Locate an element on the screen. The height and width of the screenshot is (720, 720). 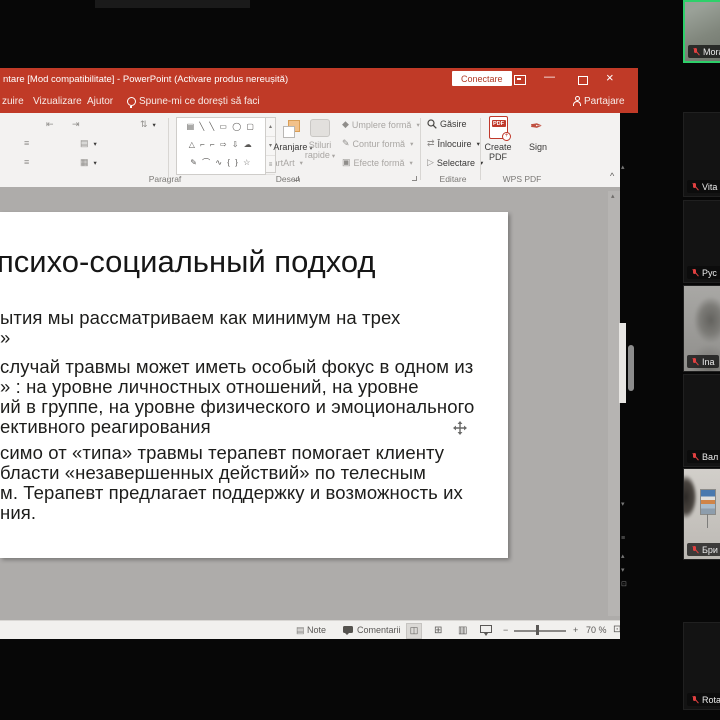
participant-label: Ina is located at coordinates (703, 361).